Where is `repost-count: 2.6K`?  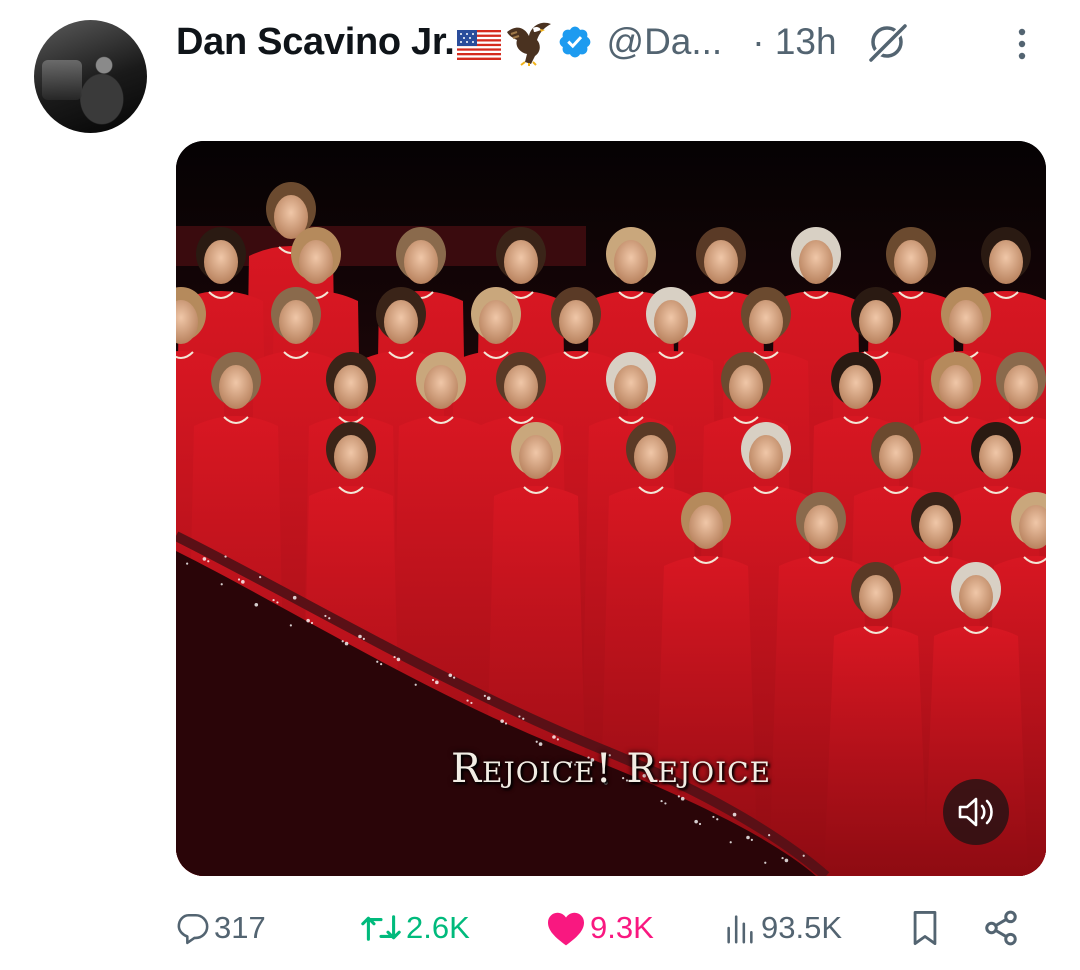 repost-count: 2.6K is located at coordinates (438, 927).